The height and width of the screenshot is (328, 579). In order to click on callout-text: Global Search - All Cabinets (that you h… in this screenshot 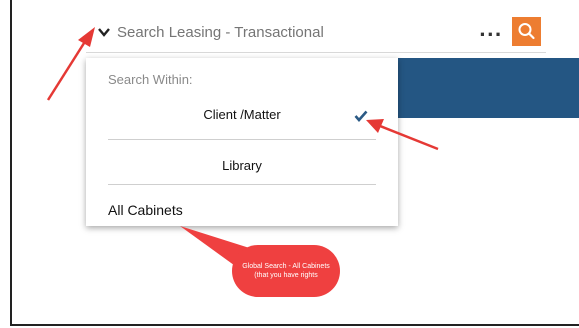, I will do `click(286, 271)`.